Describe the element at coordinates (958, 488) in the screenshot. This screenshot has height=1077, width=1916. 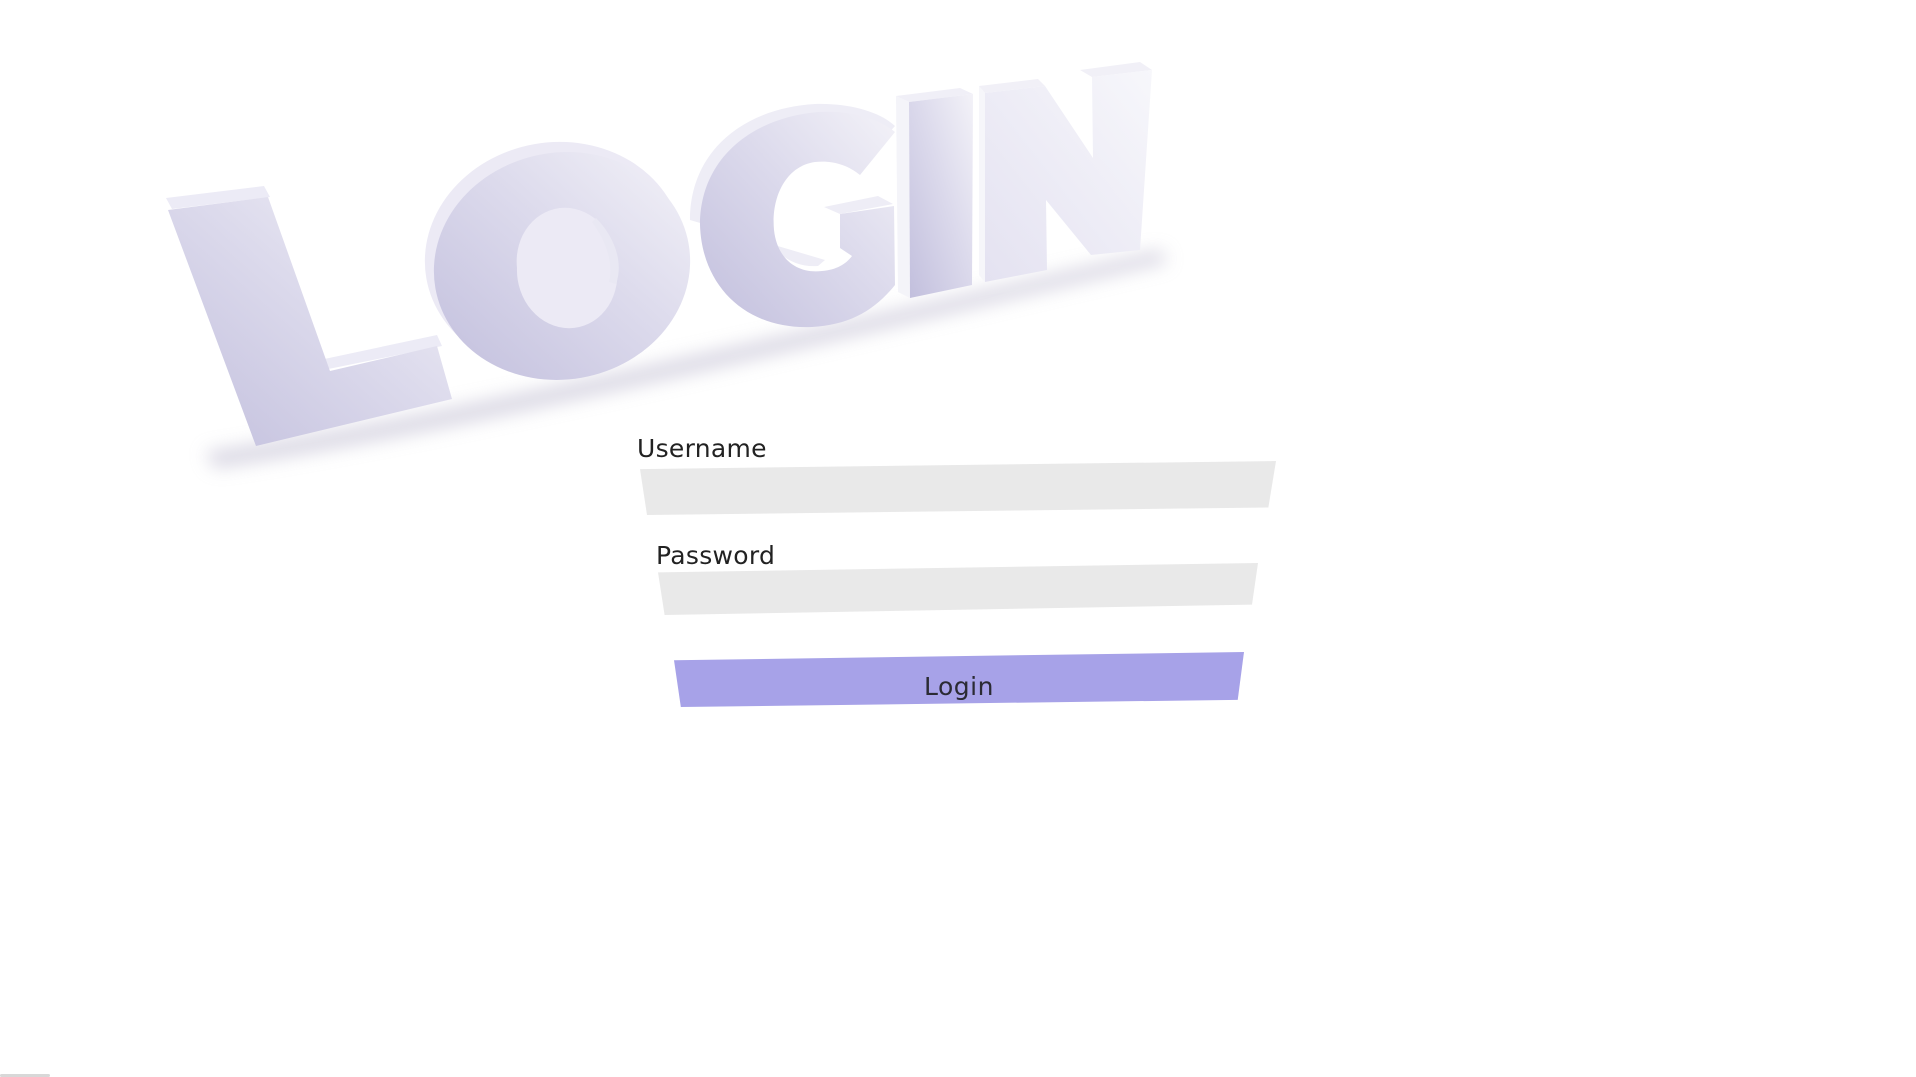
I see `username-input` at that location.